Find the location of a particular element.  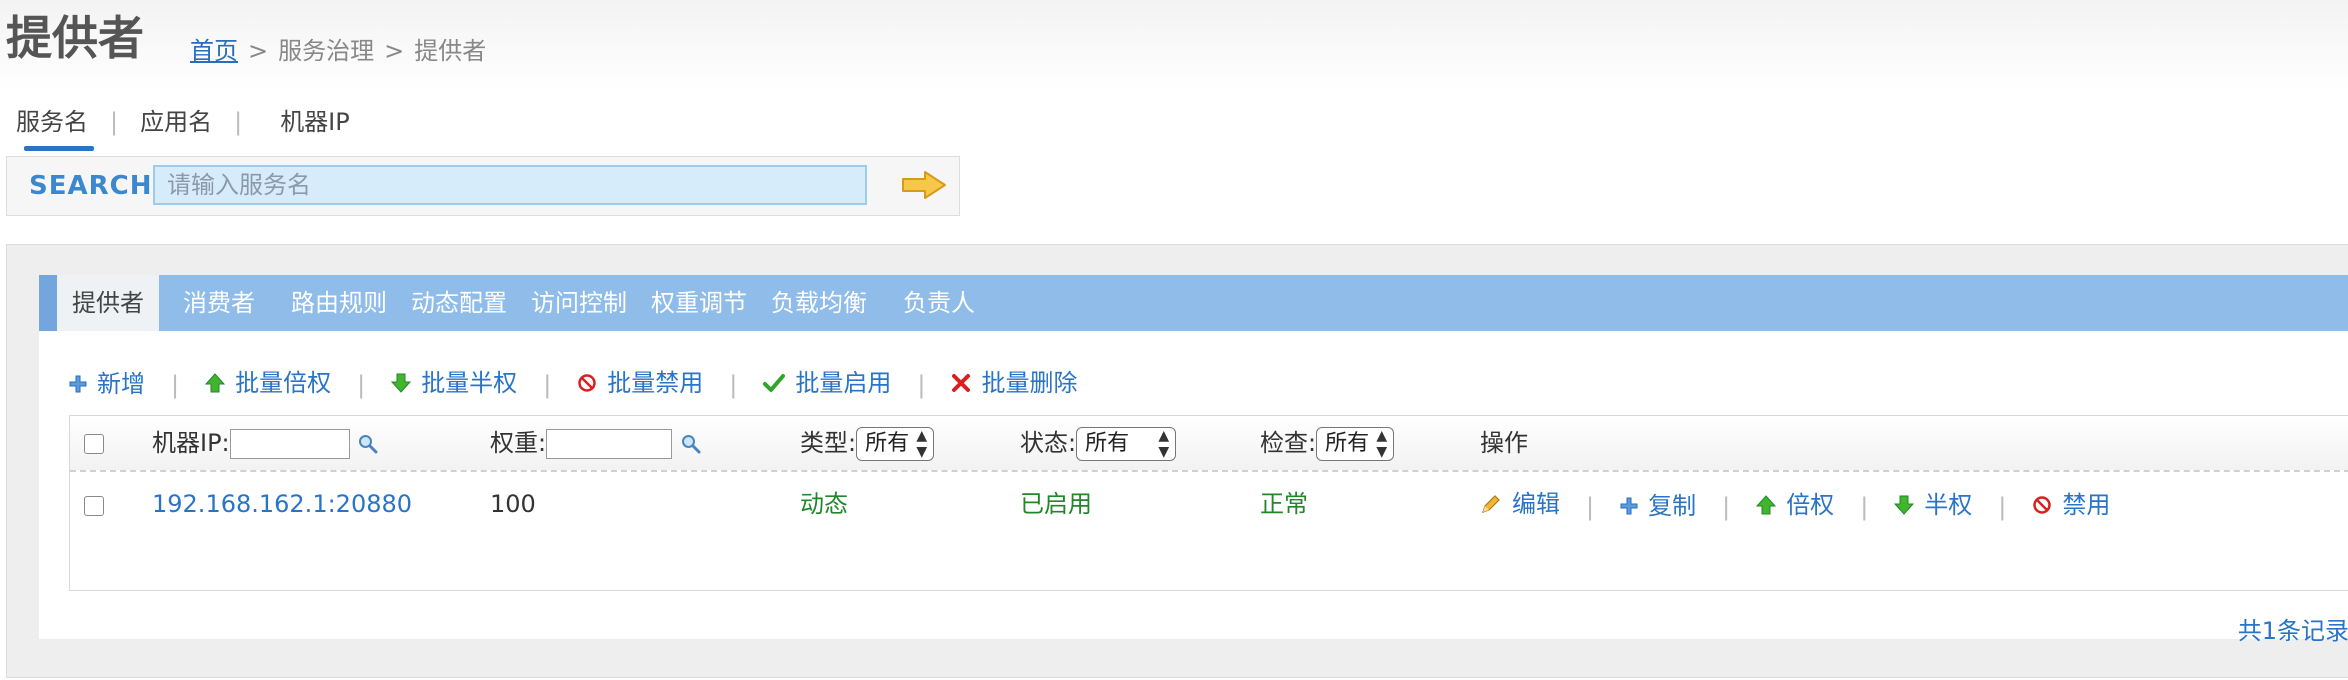

type-filter-select: 所有 ▲ ▼ is located at coordinates (895, 444).